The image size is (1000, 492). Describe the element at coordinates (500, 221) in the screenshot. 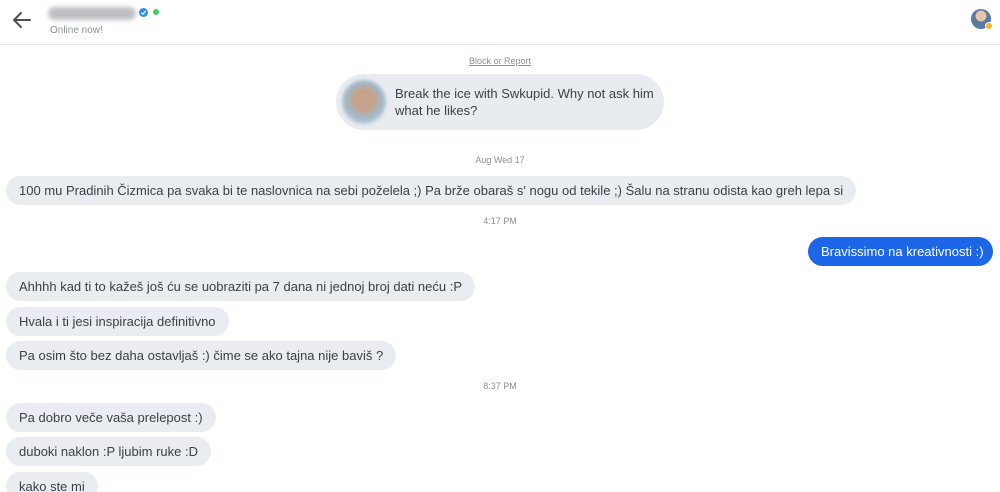

I see `time-divider: 4:17 PM` at that location.